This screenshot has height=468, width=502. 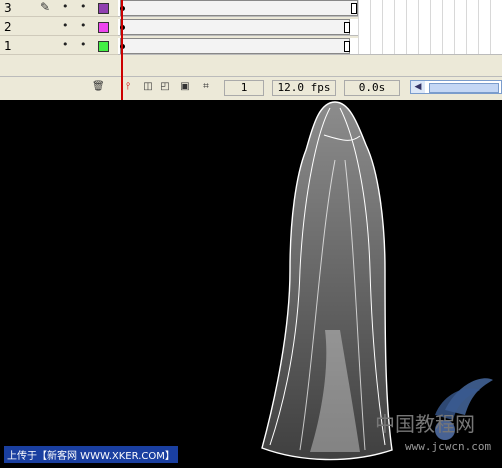 I want to click on playhead, so click(x=122, y=50).